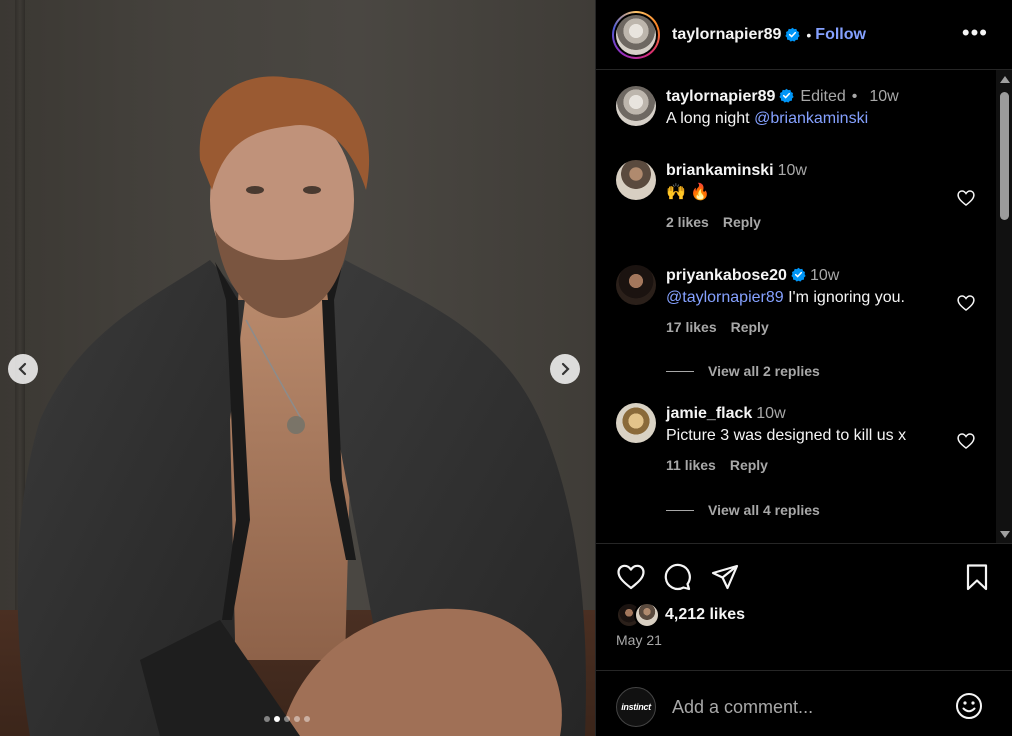 The width and height of the screenshot is (1012, 736). Describe the element at coordinates (688, 192) in the screenshot. I see `comment-text: 🙌 🔥` at that location.